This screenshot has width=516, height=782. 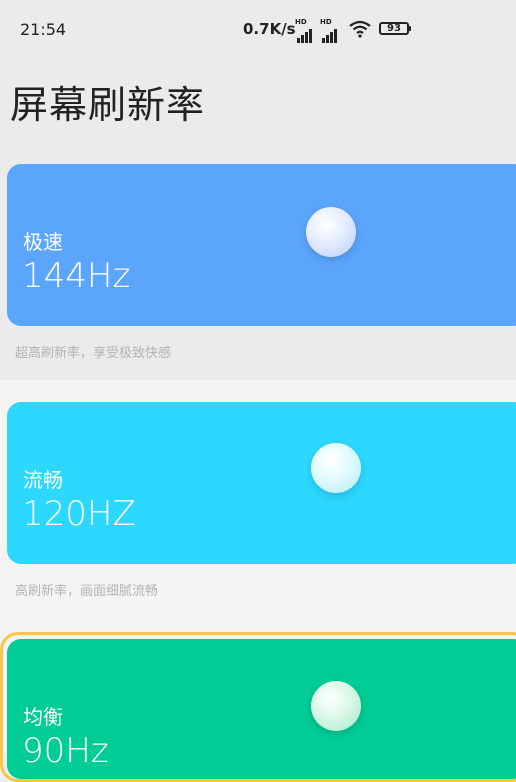 I want to click on option-rate: 90Hz, so click(x=65, y=751).